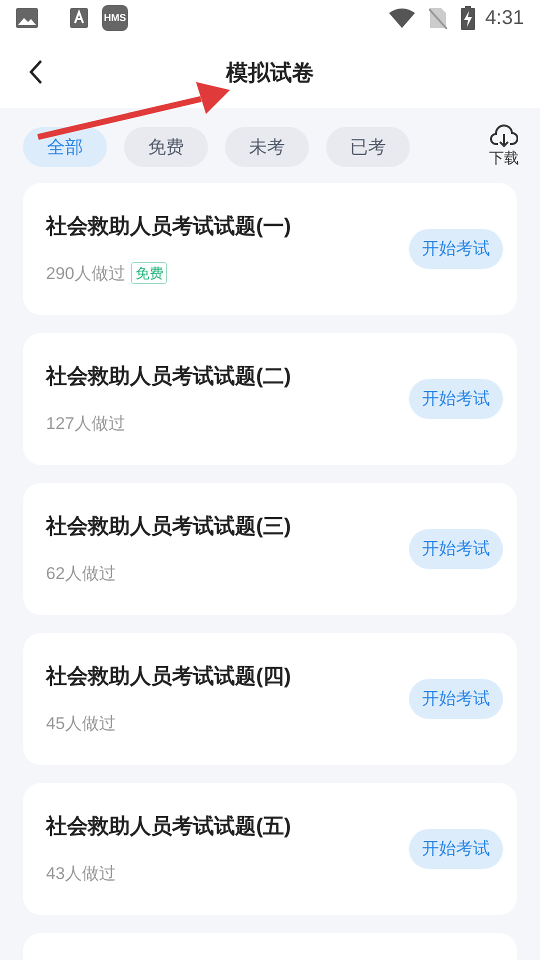  Describe the element at coordinates (368, 147) in the screenshot. I see `filter-tab: 已考` at that location.